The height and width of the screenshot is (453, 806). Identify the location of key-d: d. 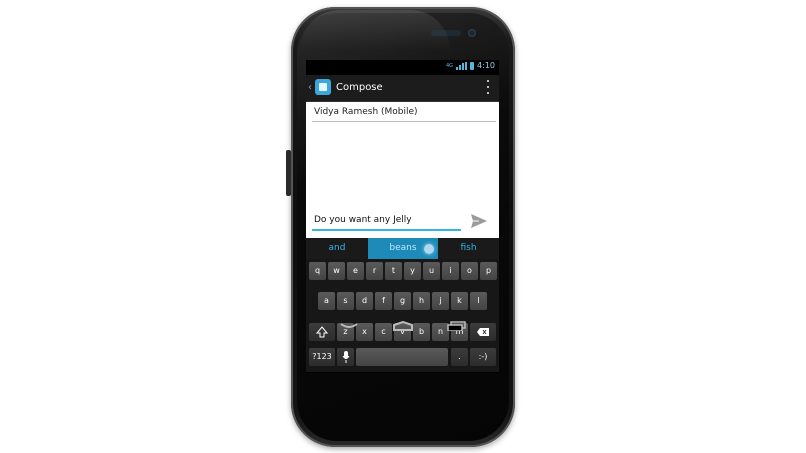
(364, 301).